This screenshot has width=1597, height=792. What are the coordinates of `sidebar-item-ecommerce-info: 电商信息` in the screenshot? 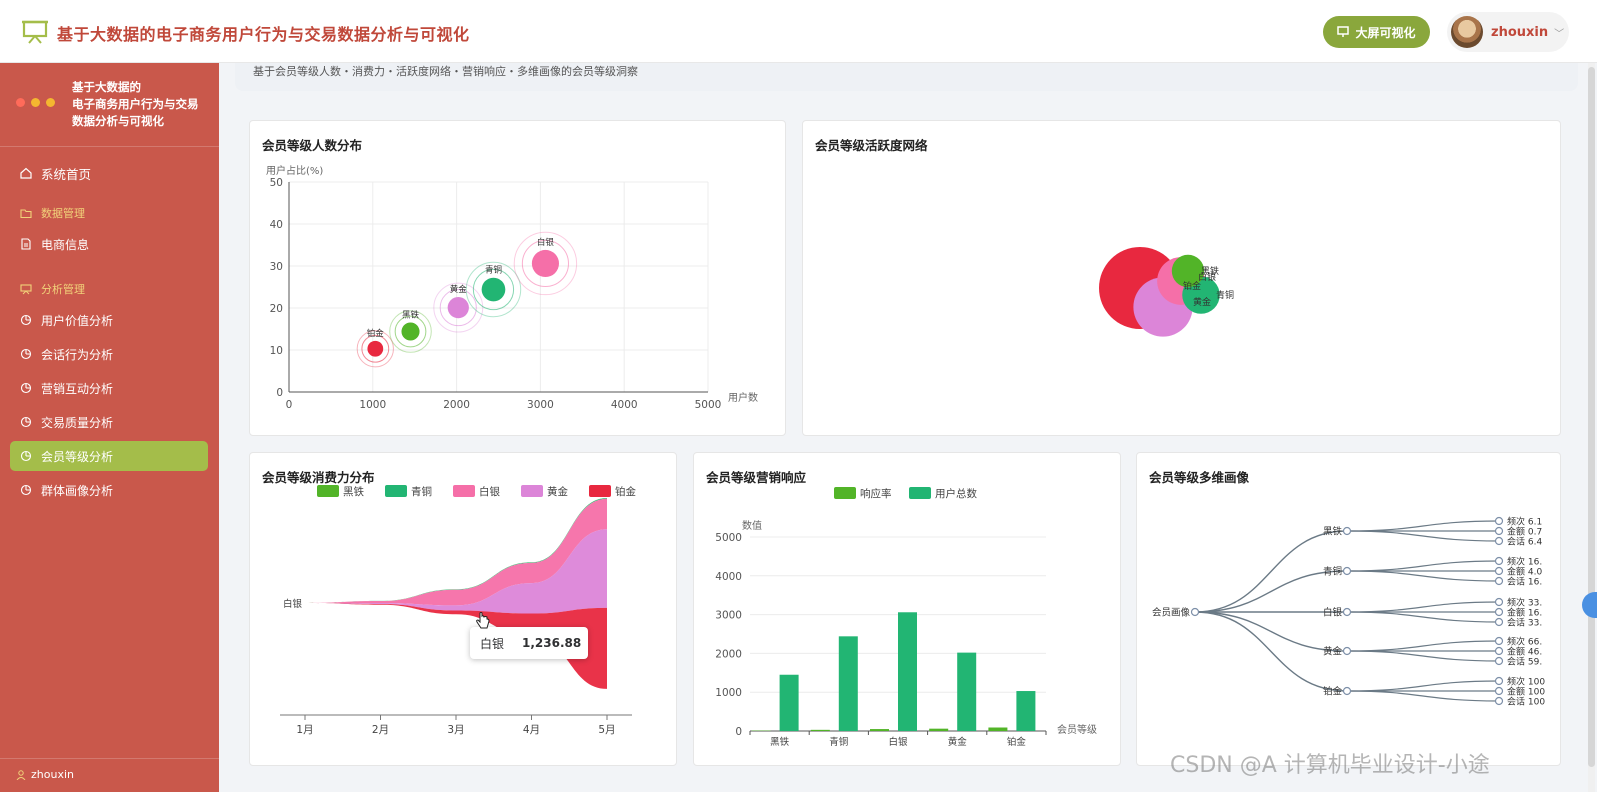 It's located at (109, 244).